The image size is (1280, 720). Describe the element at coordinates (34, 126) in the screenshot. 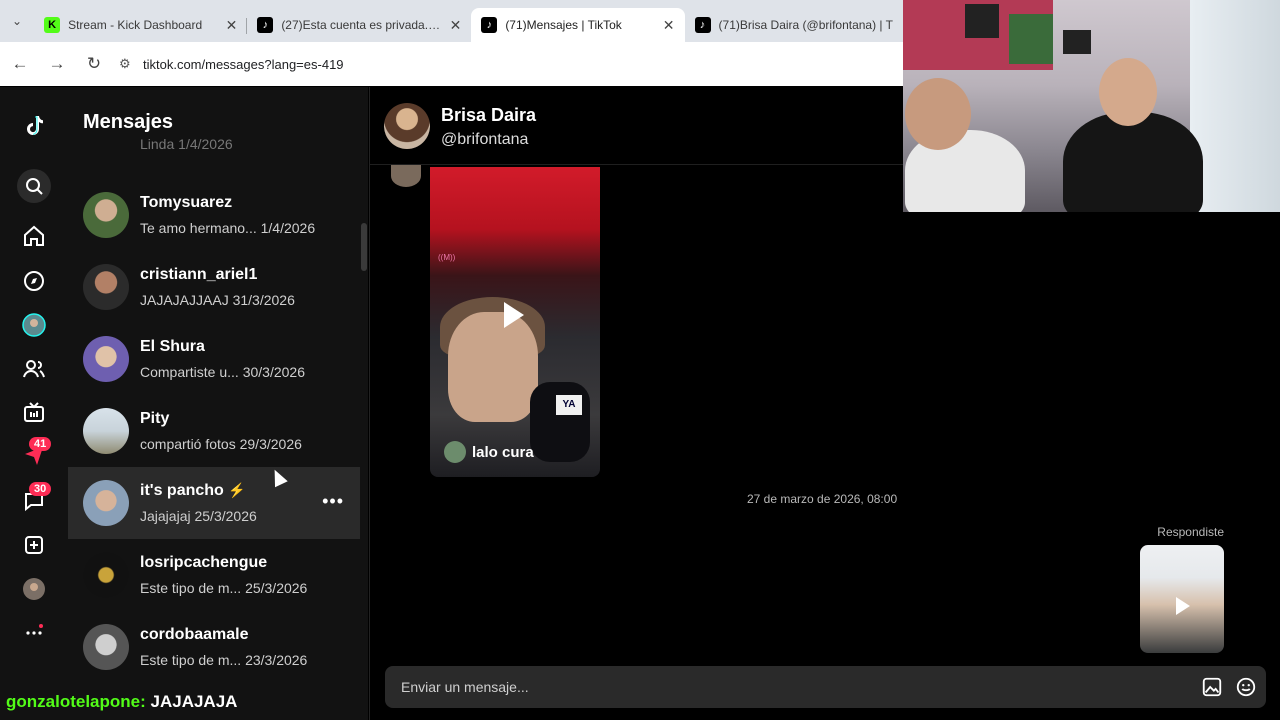

I see `tiktok-logo-icon` at that location.